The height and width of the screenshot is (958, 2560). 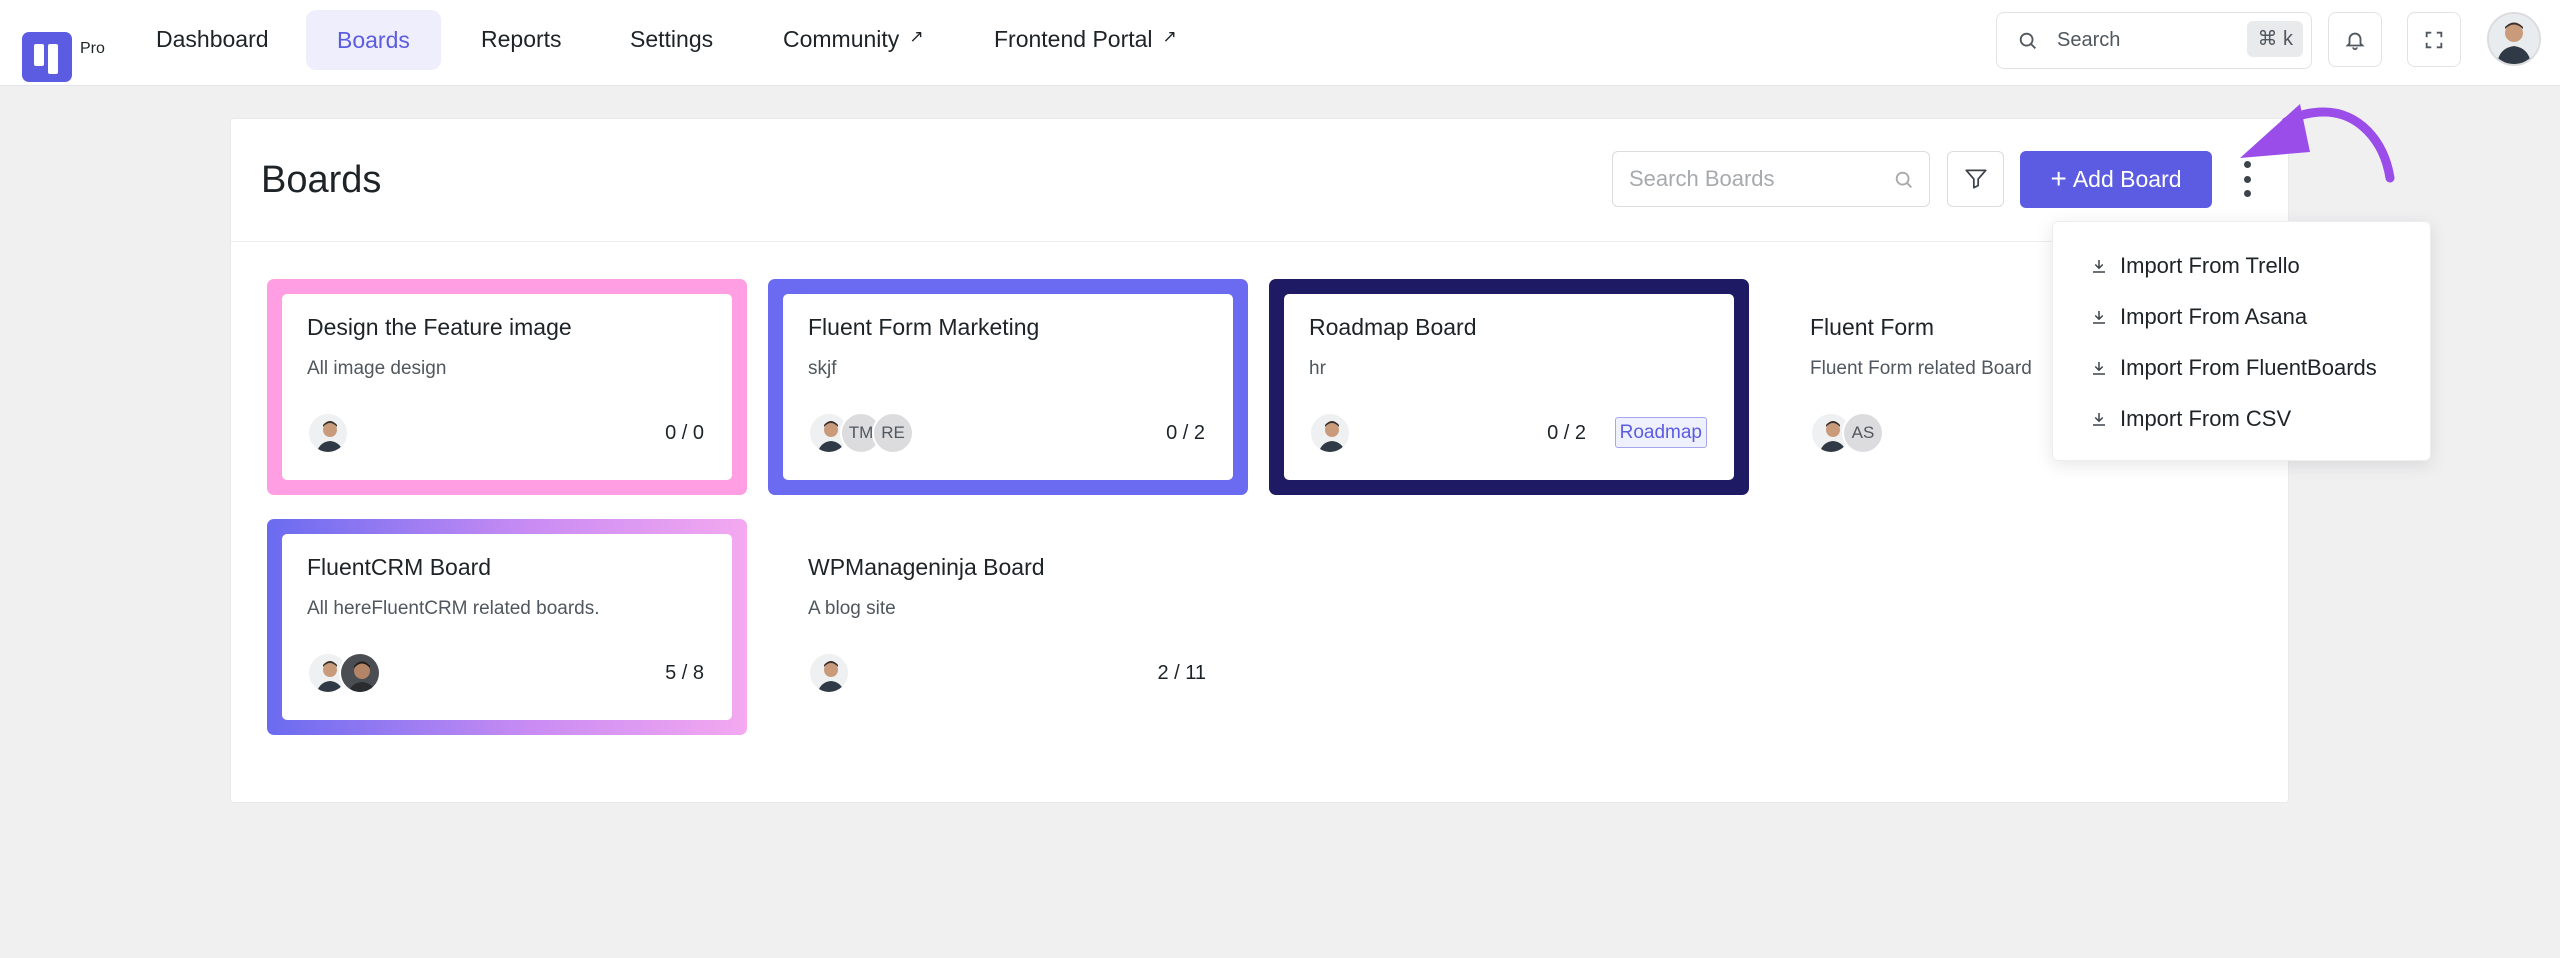 What do you see at coordinates (852, 608) in the screenshot?
I see `board-description: A blog site` at bounding box center [852, 608].